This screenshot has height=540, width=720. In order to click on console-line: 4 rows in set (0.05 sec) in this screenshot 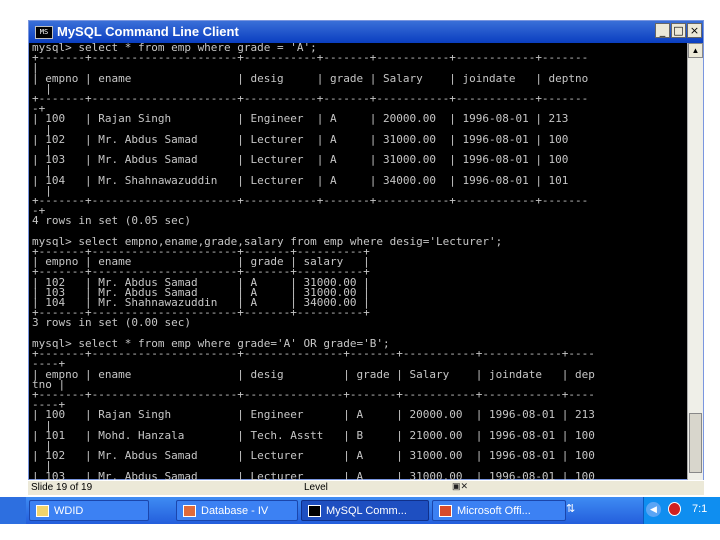, I will do `click(111, 221)`.